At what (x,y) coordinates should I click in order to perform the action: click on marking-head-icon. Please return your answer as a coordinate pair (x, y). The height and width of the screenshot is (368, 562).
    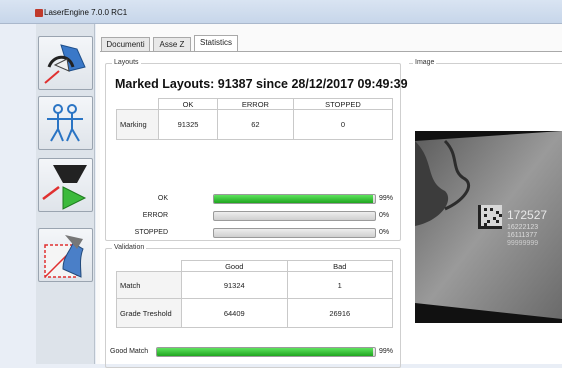
    Looking at the image, I should click on (65, 64).